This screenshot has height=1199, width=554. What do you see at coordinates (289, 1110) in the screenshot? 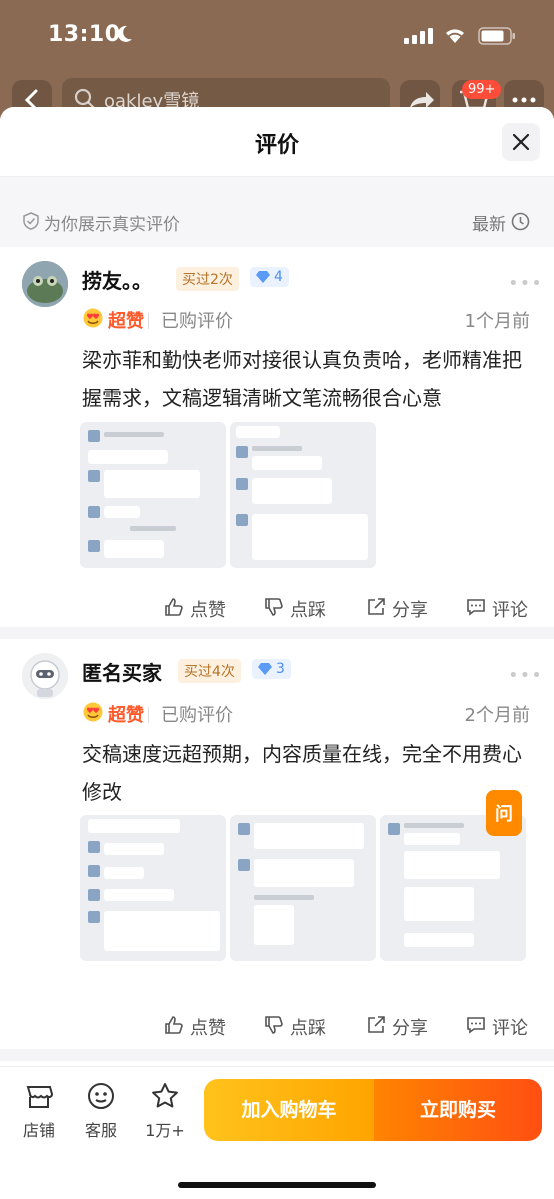
I see `add-to-cart-button: 加入购物车` at bounding box center [289, 1110].